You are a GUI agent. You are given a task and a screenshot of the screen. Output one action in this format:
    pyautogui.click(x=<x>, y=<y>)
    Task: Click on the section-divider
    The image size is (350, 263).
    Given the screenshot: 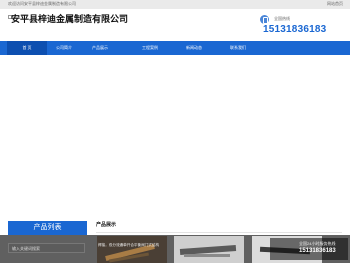 What is the action you would take?
    pyautogui.click(x=219, y=232)
    